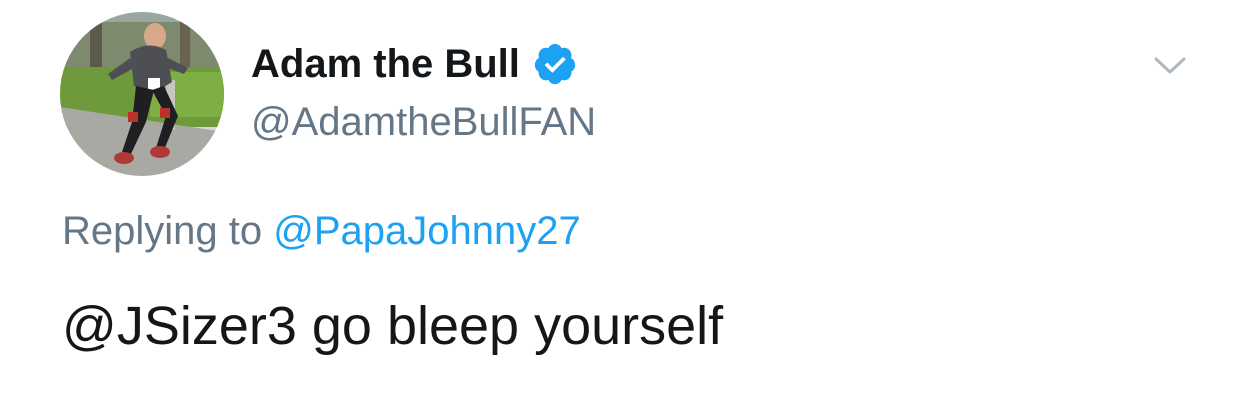 Image resolution: width=1241 pixels, height=413 pixels. I want to click on replying-to-label: Replying to, so click(162, 231).